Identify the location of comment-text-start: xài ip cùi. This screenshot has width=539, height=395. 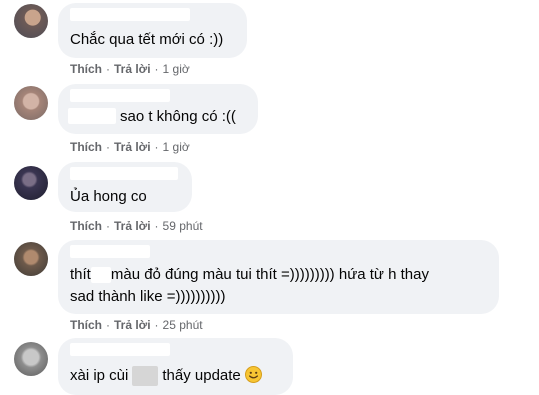
(99, 375).